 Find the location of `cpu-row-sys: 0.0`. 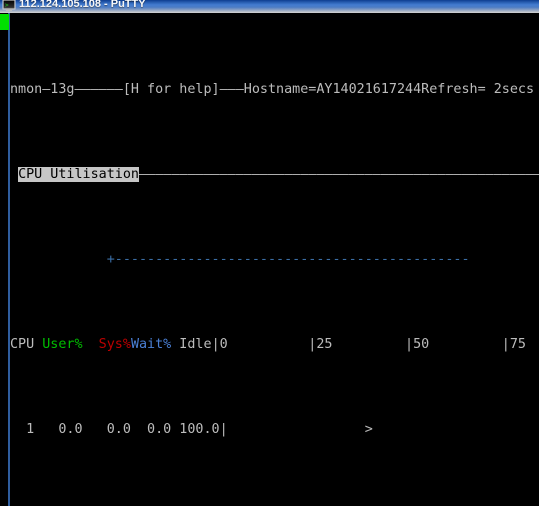

cpu-row-sys: 0.0 is located at coordinates (110, 429).